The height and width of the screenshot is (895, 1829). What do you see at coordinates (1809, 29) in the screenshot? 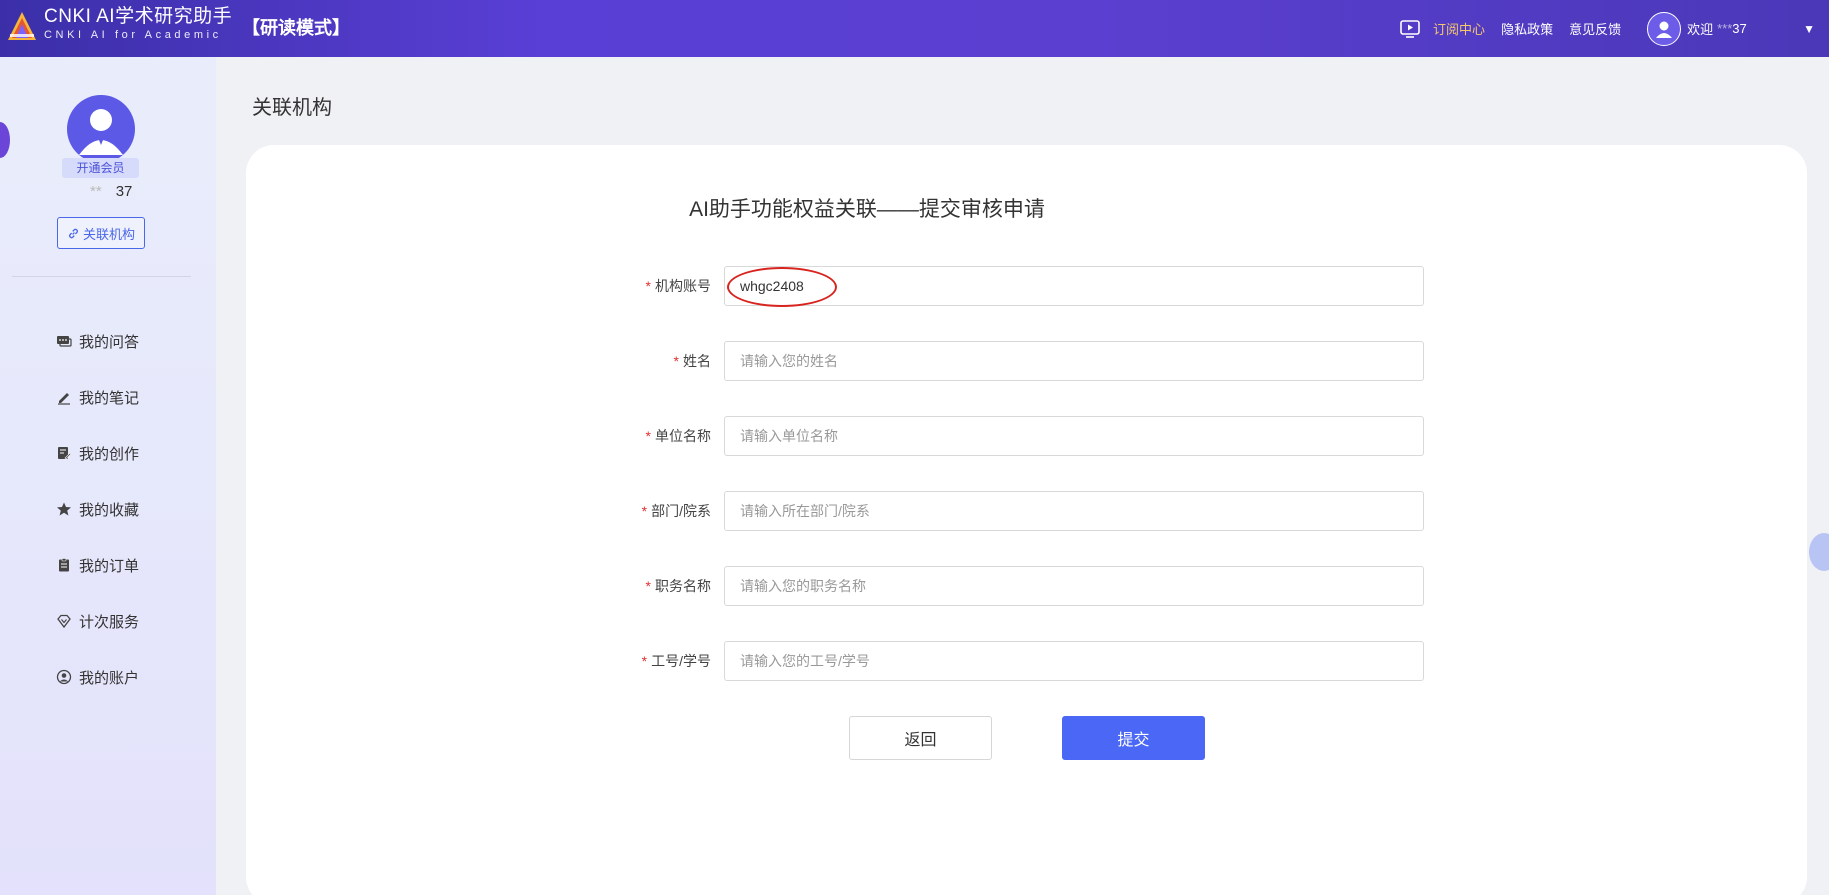
I see `caret-down-icon: ▼` at bounding box center [1809, 29].